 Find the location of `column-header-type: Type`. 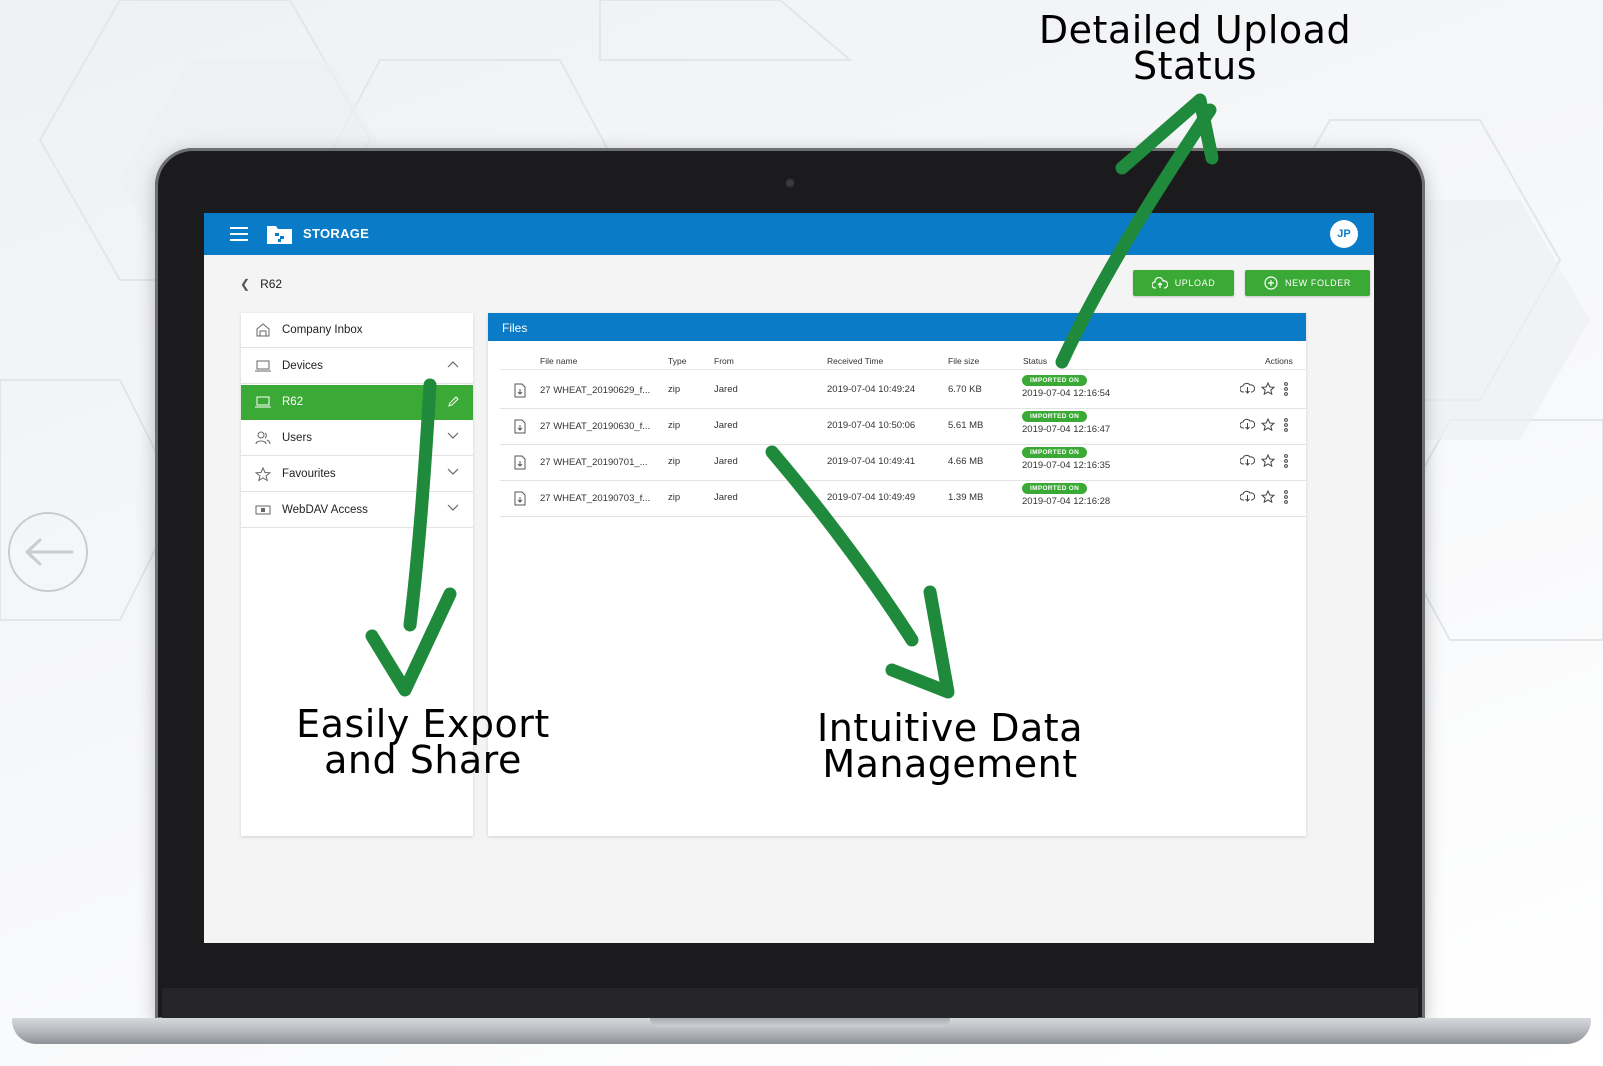

column-header-type: Type is located at coordinates (677, 361).